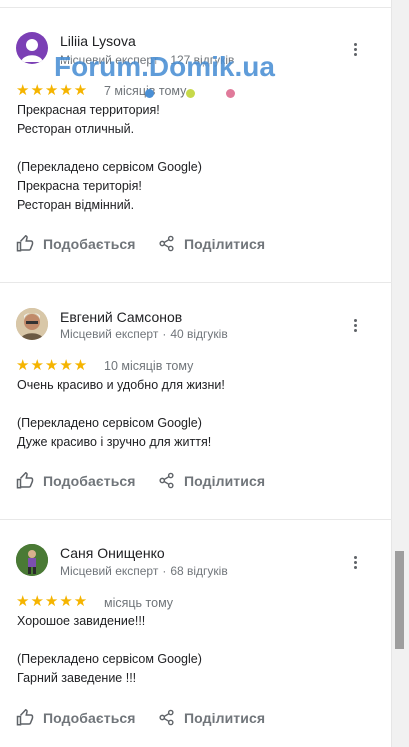  I want to click on review-line: Прекрасна територія!, so click(79, 186).